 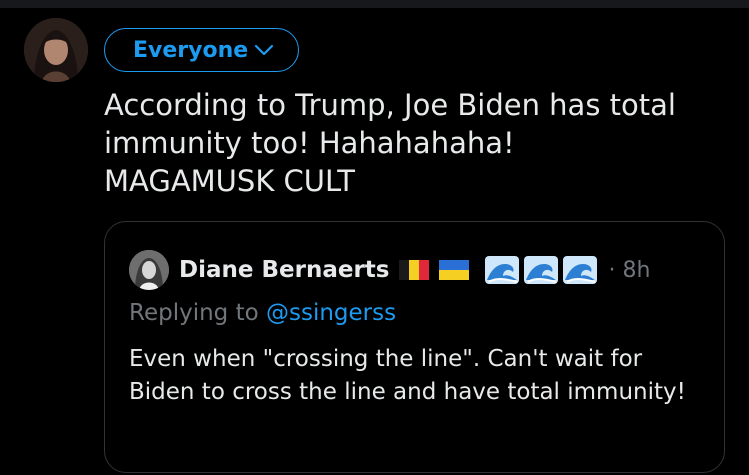 What do you see at coordinates (389, 270) in the screenshot?
I see `quoted-post-header: Diane Bernaerts · 8h` at bounding box center [389, 270].